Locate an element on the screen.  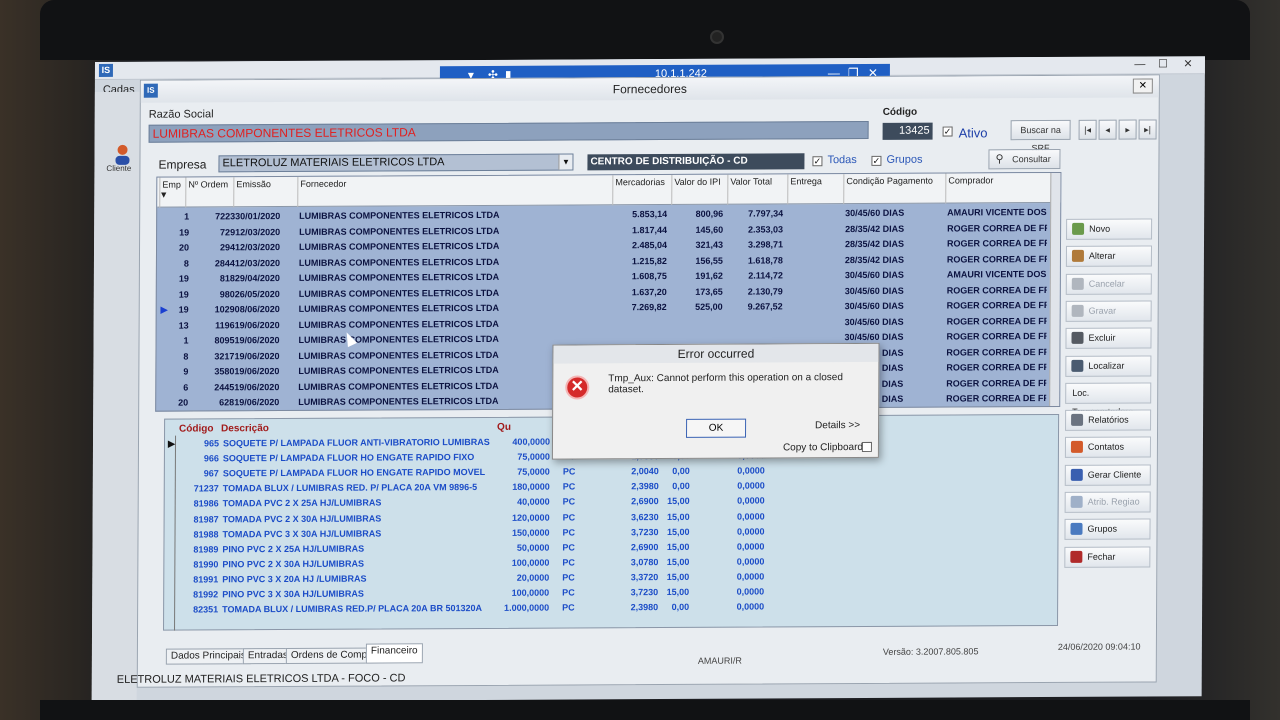
side-button-label: Novo is located at coordinates (1100, 228).